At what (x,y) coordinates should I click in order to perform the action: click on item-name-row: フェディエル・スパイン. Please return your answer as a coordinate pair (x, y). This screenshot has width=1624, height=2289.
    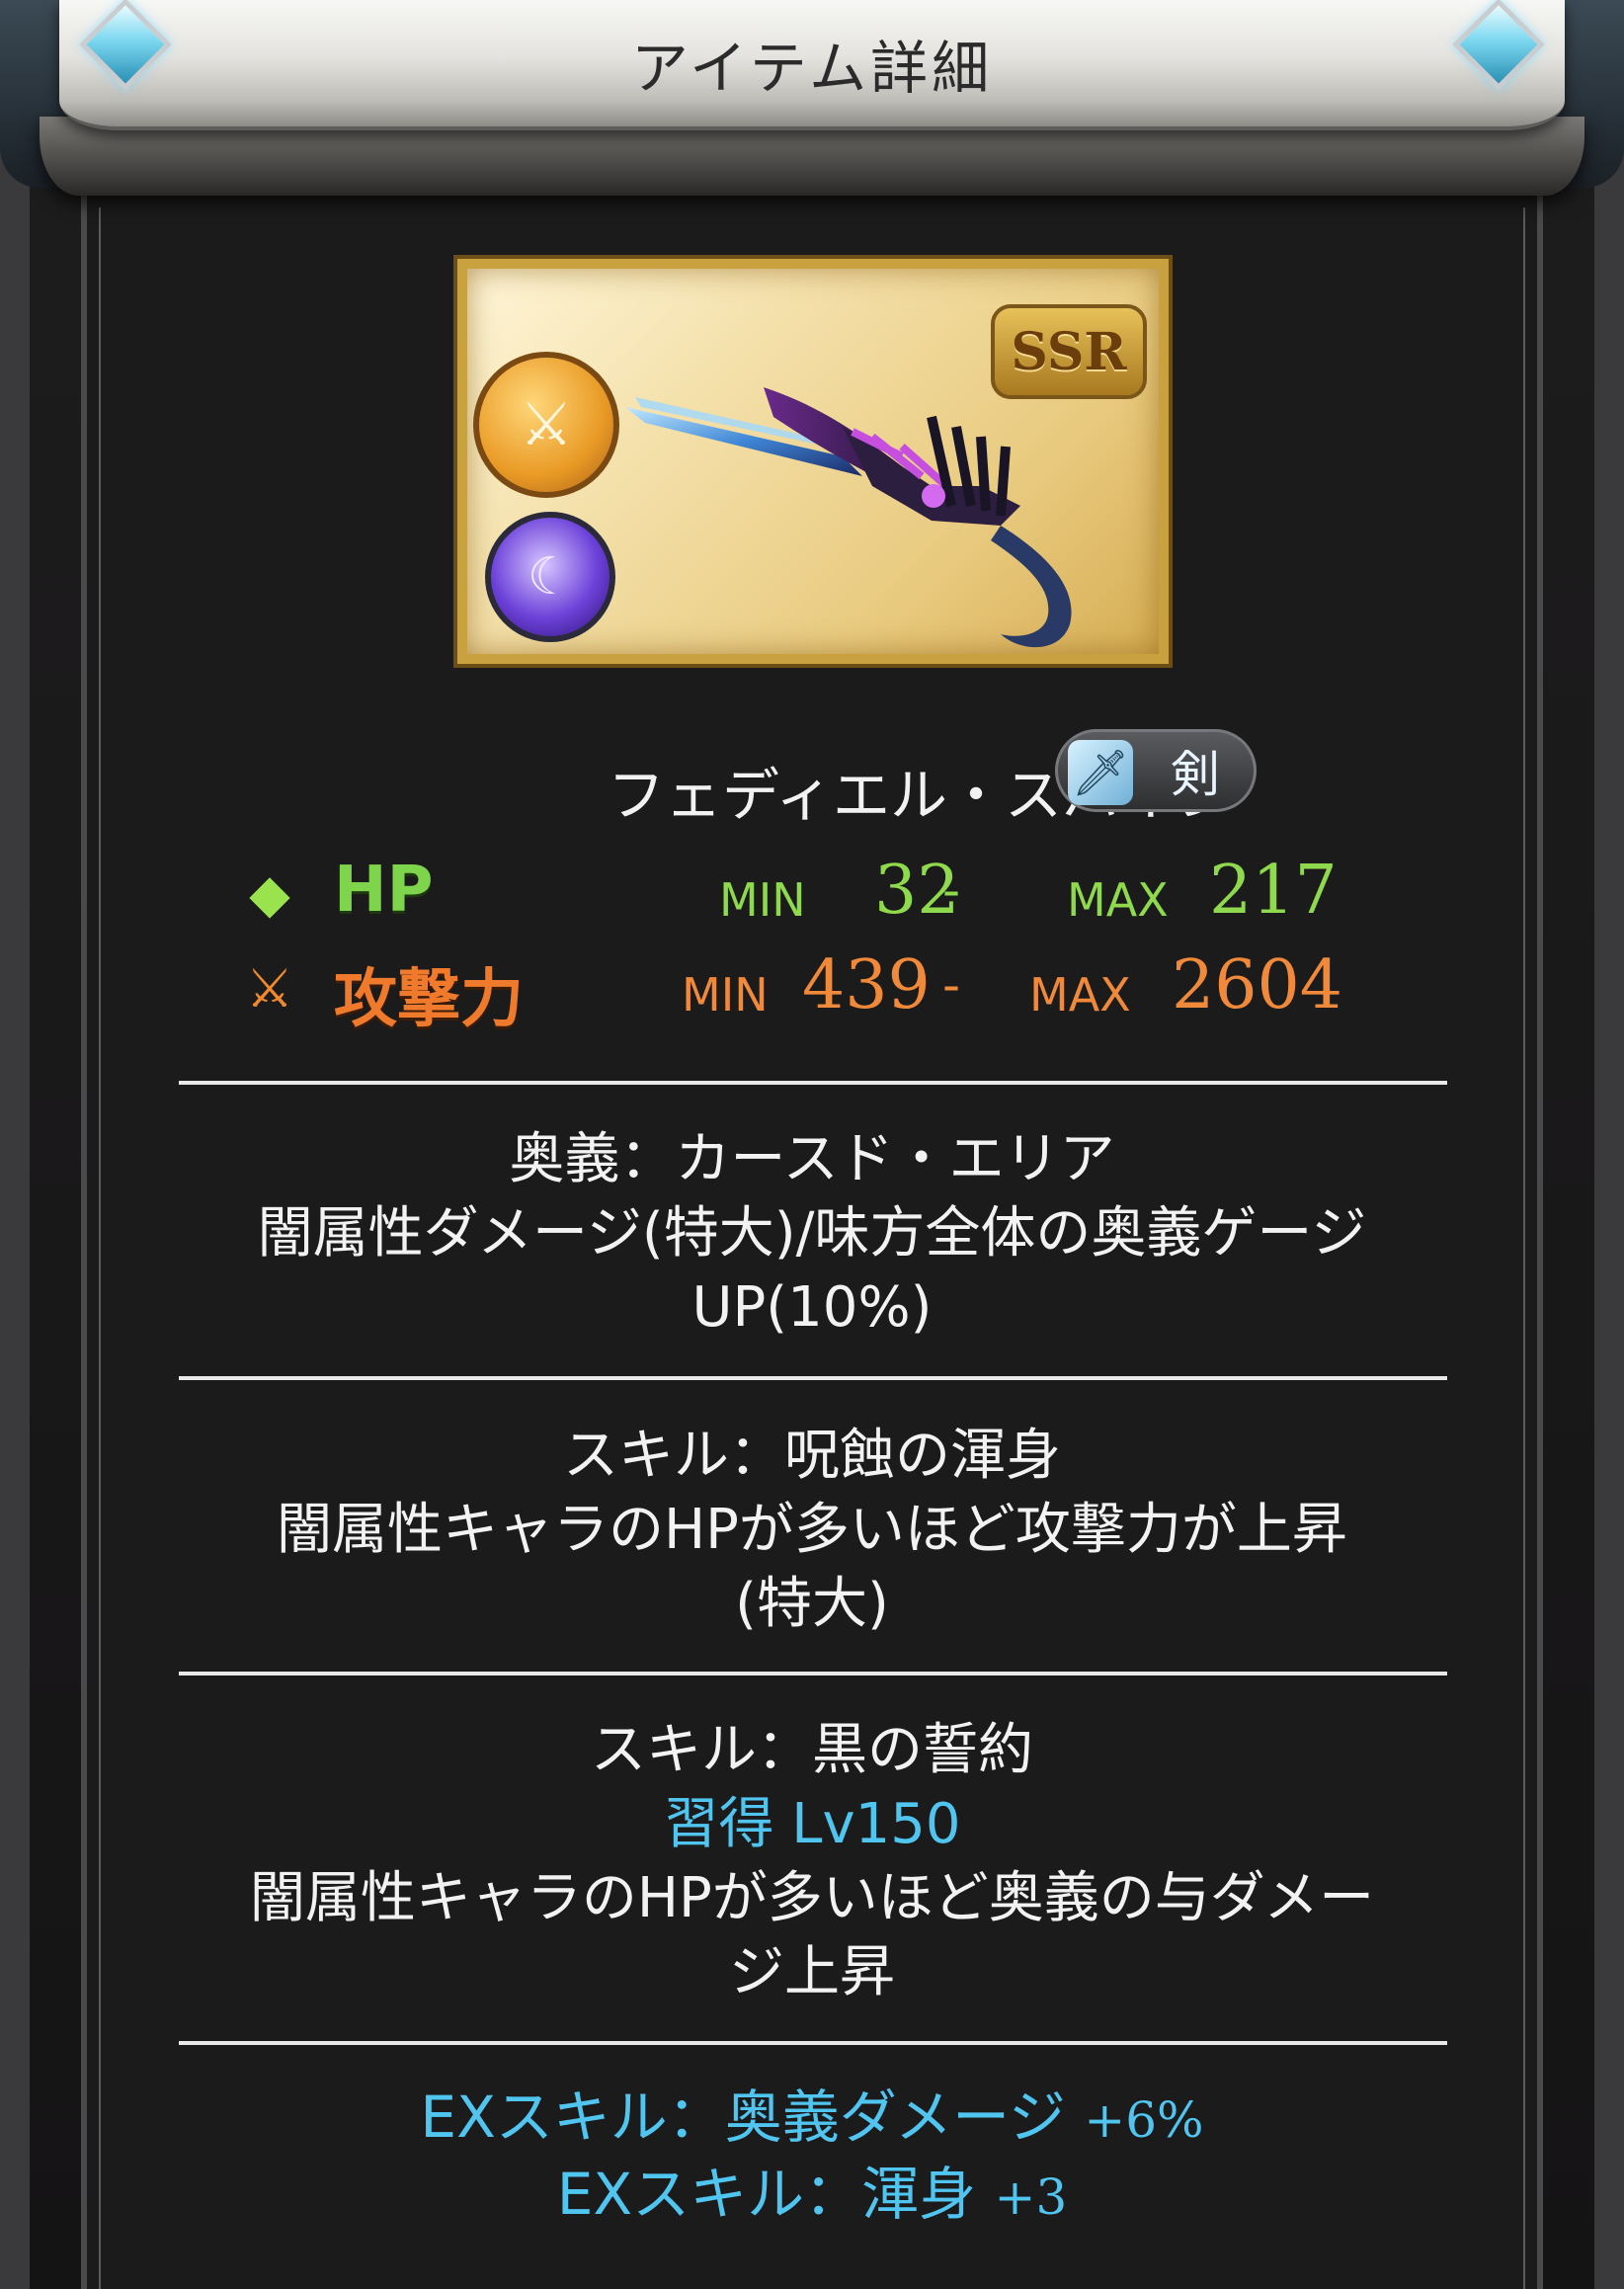
    Looking at the image, I should click on (812, 790).